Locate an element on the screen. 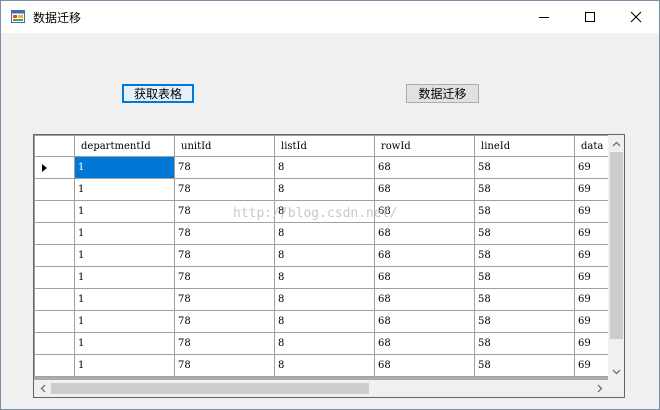 The height and width of the screenshot is (410, 660). get-table-button: 获取表格 is located at coordinates (158, 93).